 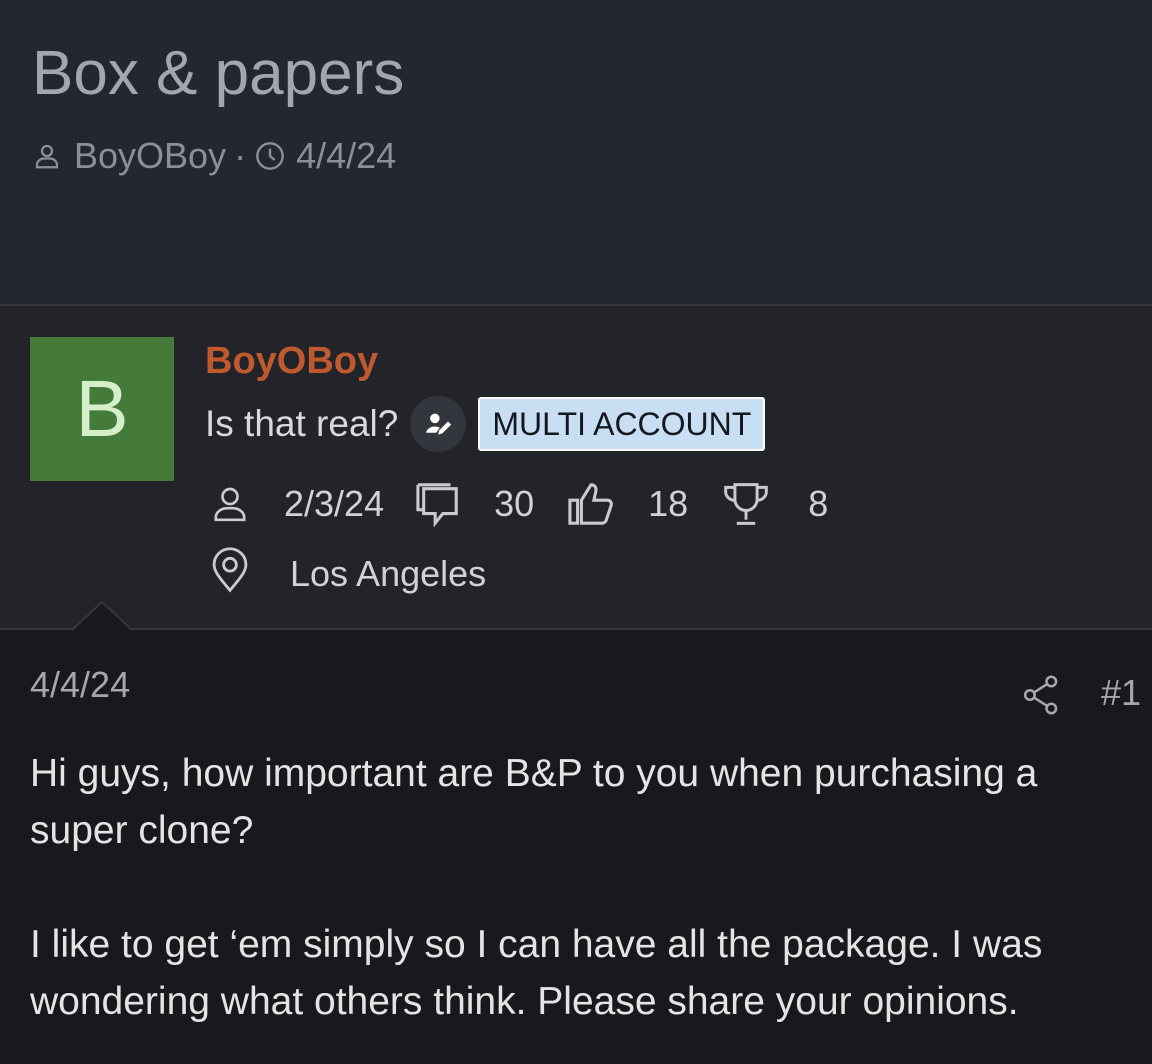 I want to click on thumbs-up-icon, so click(x=591, y=504).